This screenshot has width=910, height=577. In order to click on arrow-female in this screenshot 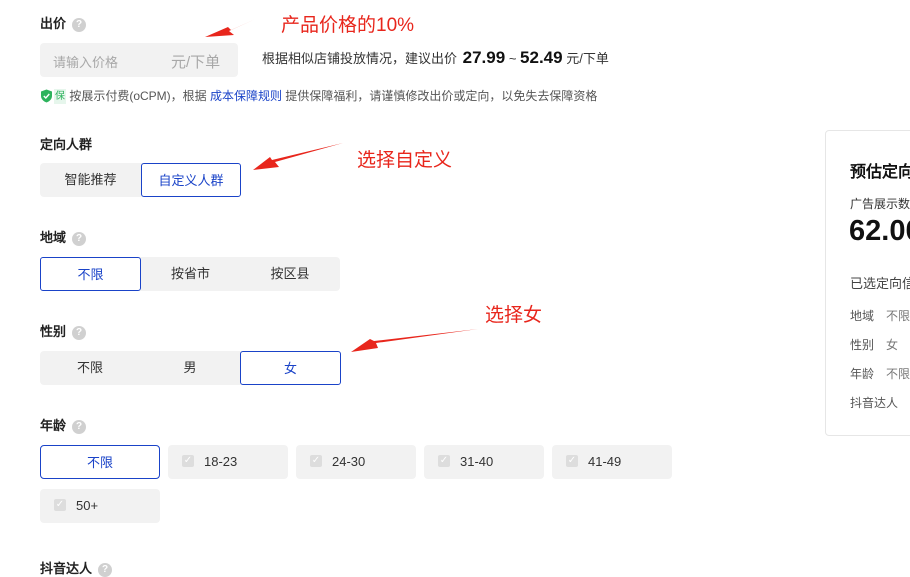, I will do `click(414, 340)`.